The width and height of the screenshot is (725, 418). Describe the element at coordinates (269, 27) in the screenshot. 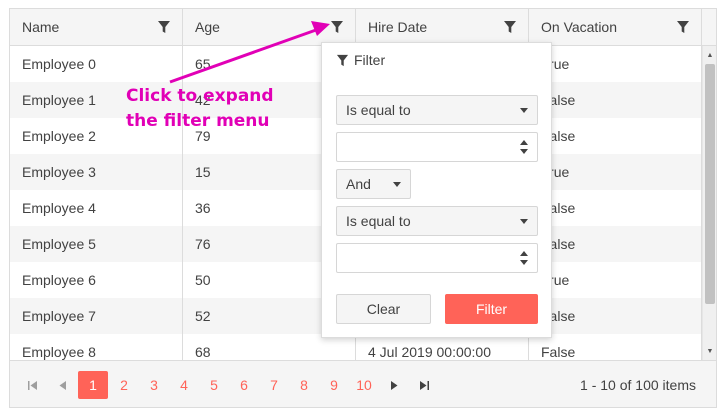

I see `column-header-age: Age` at that location.